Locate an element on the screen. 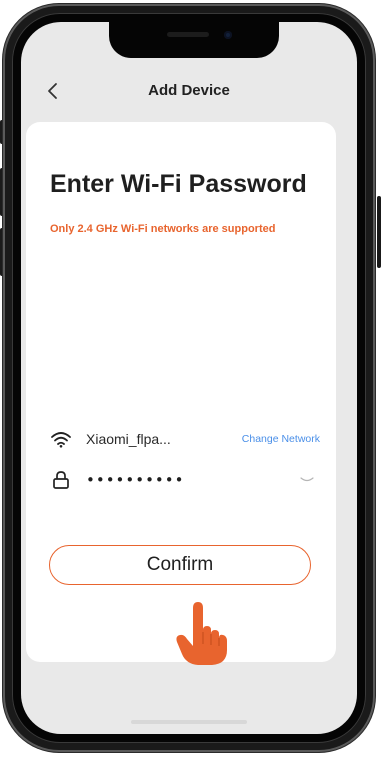 This screenshot has height=758, width=381. page-title: Add Device is located at coordinates (189, 90).